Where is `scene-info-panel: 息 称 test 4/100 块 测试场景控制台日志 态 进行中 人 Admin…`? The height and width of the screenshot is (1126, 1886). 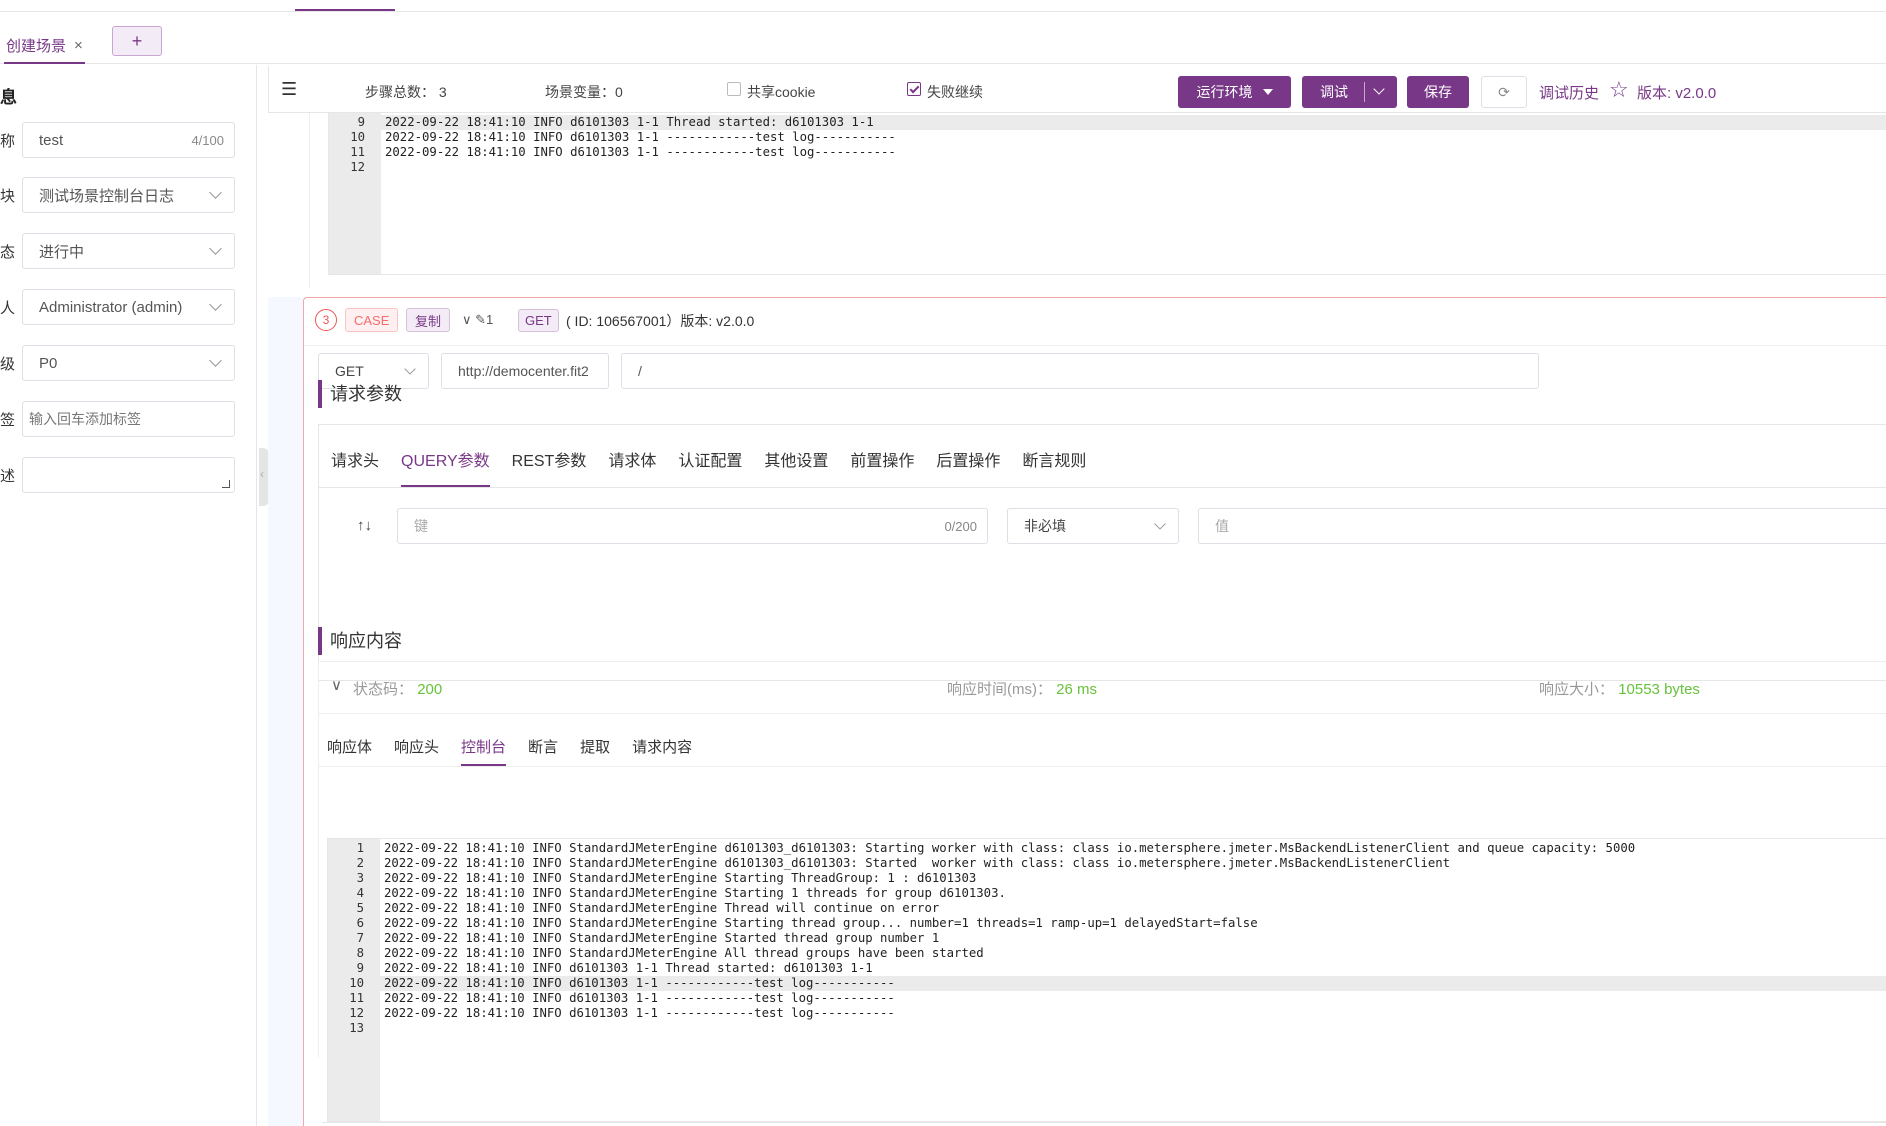
scene-info-panel: 息 称 test 4/100 块 测试场景控制台日志 态 进行中 人 Admin… is located at coordinates (128, 595).